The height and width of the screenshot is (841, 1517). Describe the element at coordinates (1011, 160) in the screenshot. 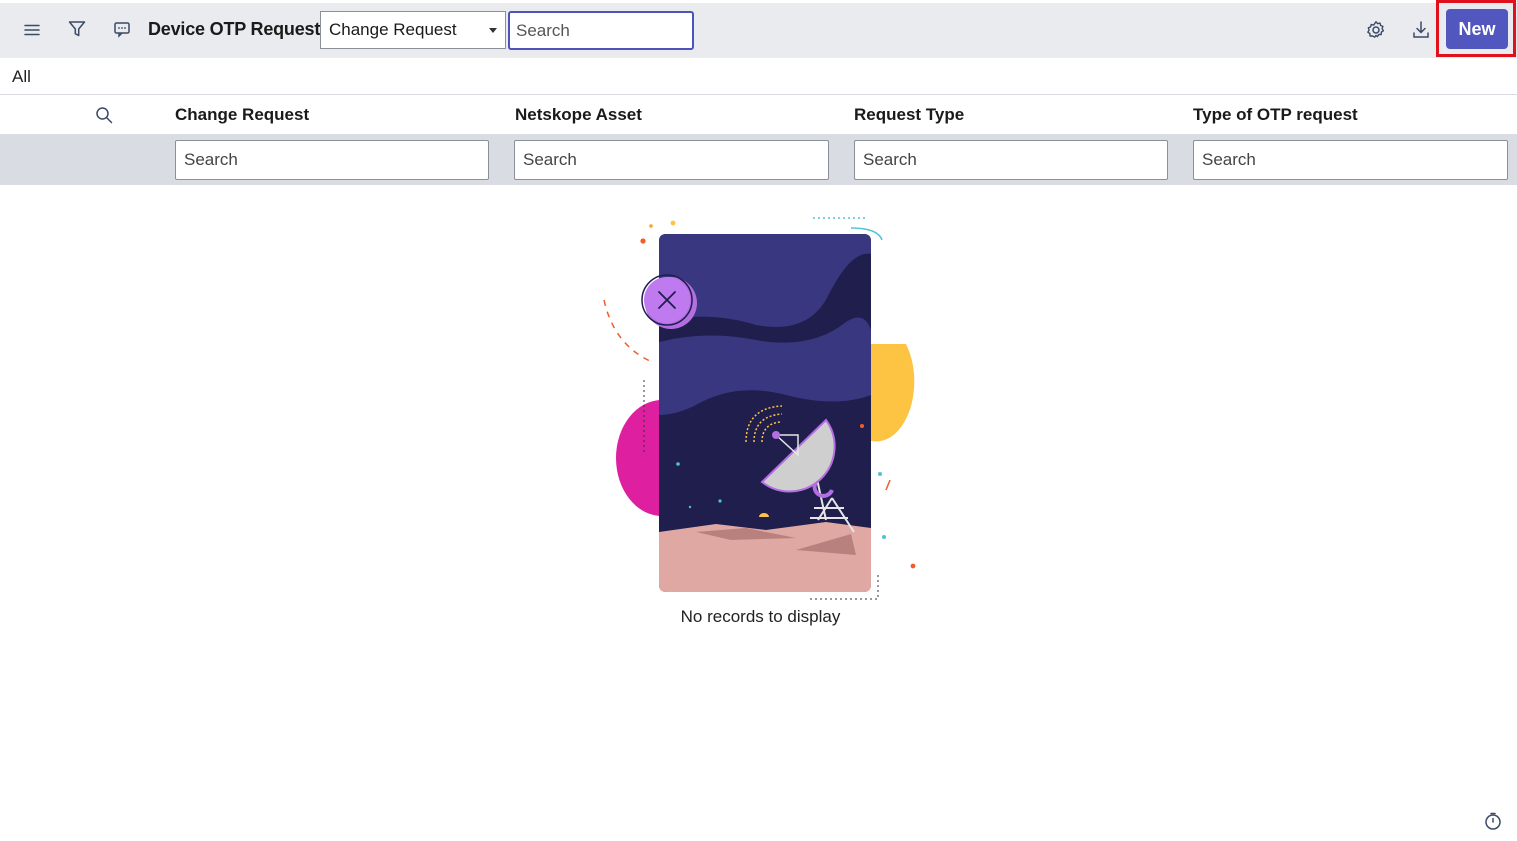

I see `search-request-type-input` at that location.